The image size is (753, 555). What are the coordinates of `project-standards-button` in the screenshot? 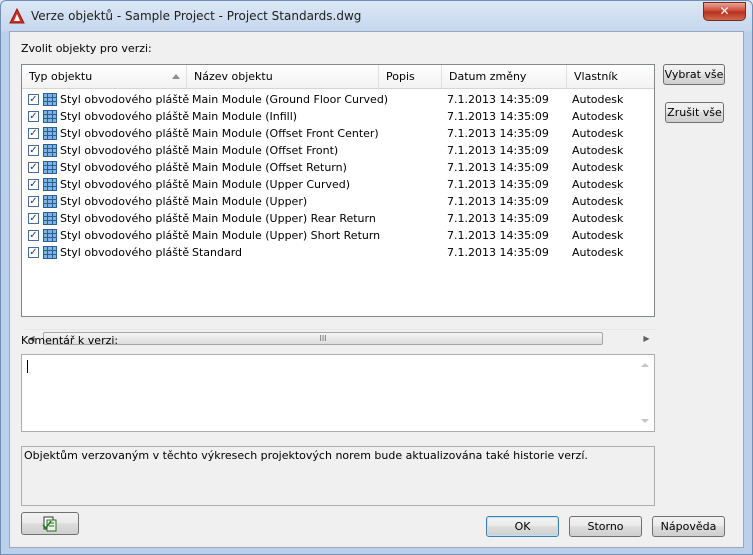 It's located at (50, 523).